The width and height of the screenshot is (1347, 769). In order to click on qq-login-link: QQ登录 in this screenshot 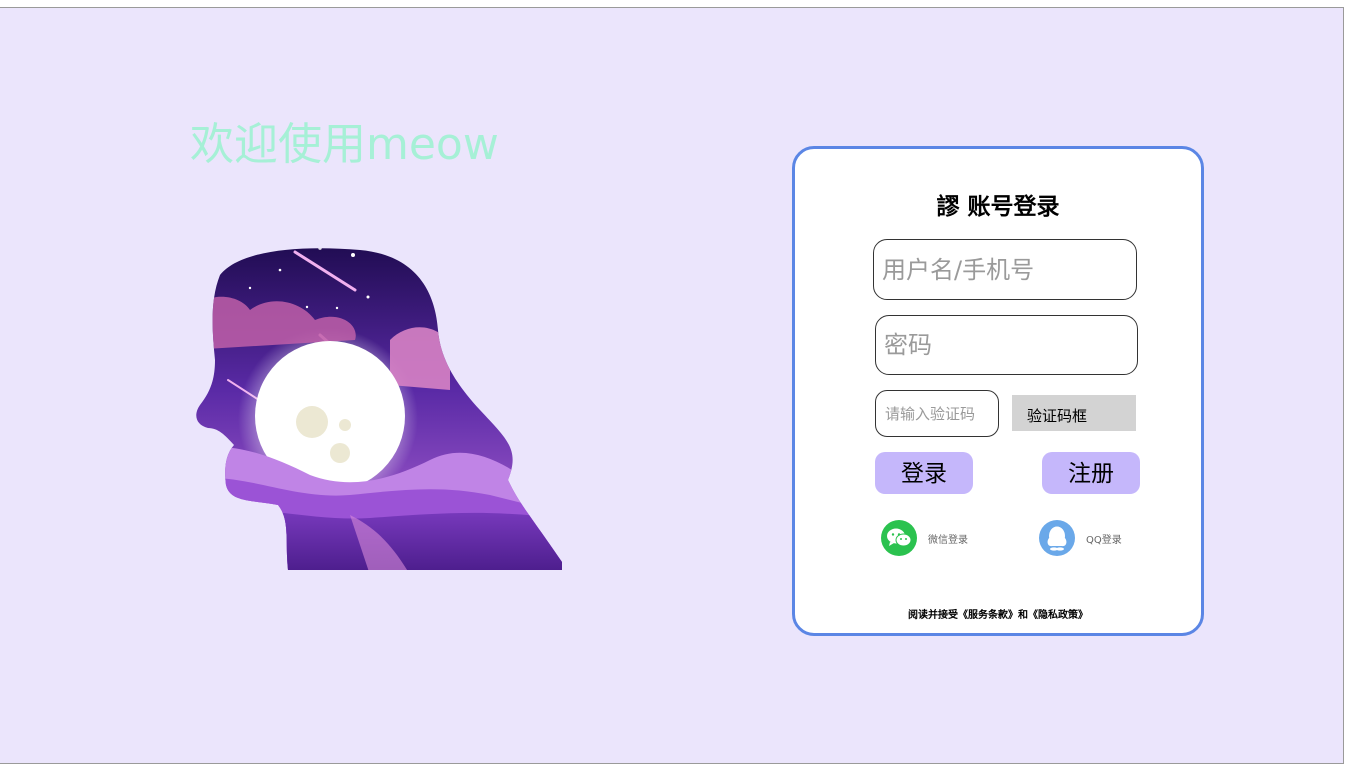, I will do `click(1080, 538)`.